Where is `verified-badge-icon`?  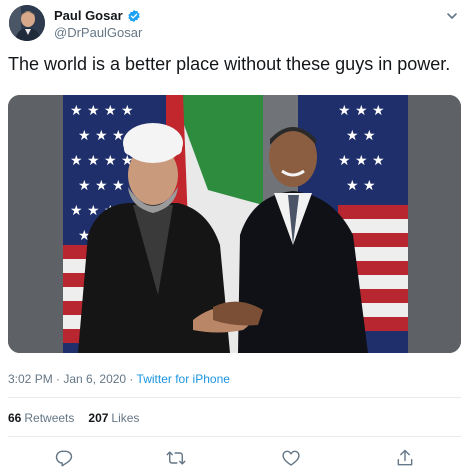 verified-badge-icon is located at coordinates (133, 15).